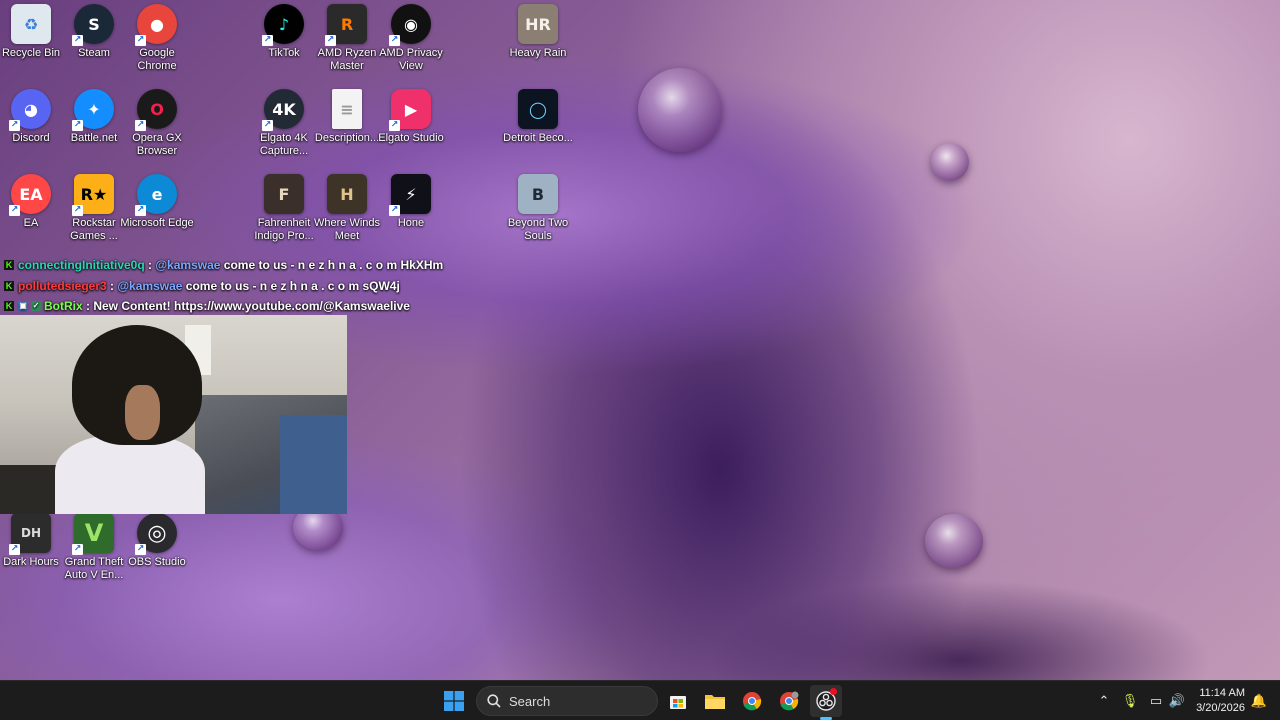 The width and height of the screenshot is (1280, 720). I want to click on taskbar-search: Search, so click(567, 701).